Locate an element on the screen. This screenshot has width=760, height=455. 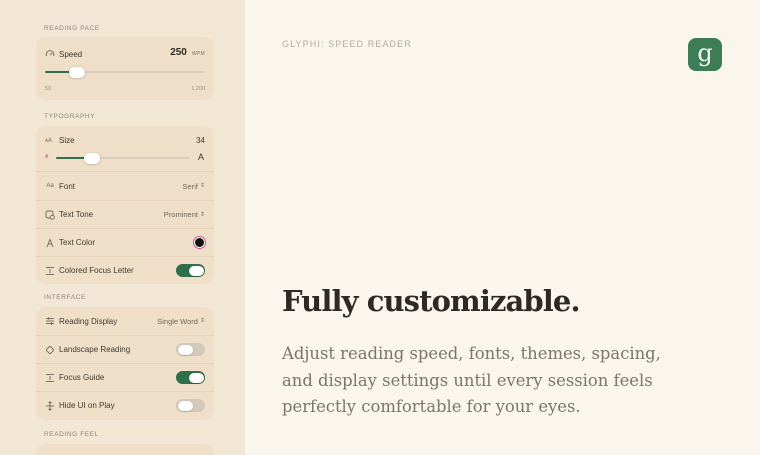
font-value: Serif is located at coordinates (190, 186).